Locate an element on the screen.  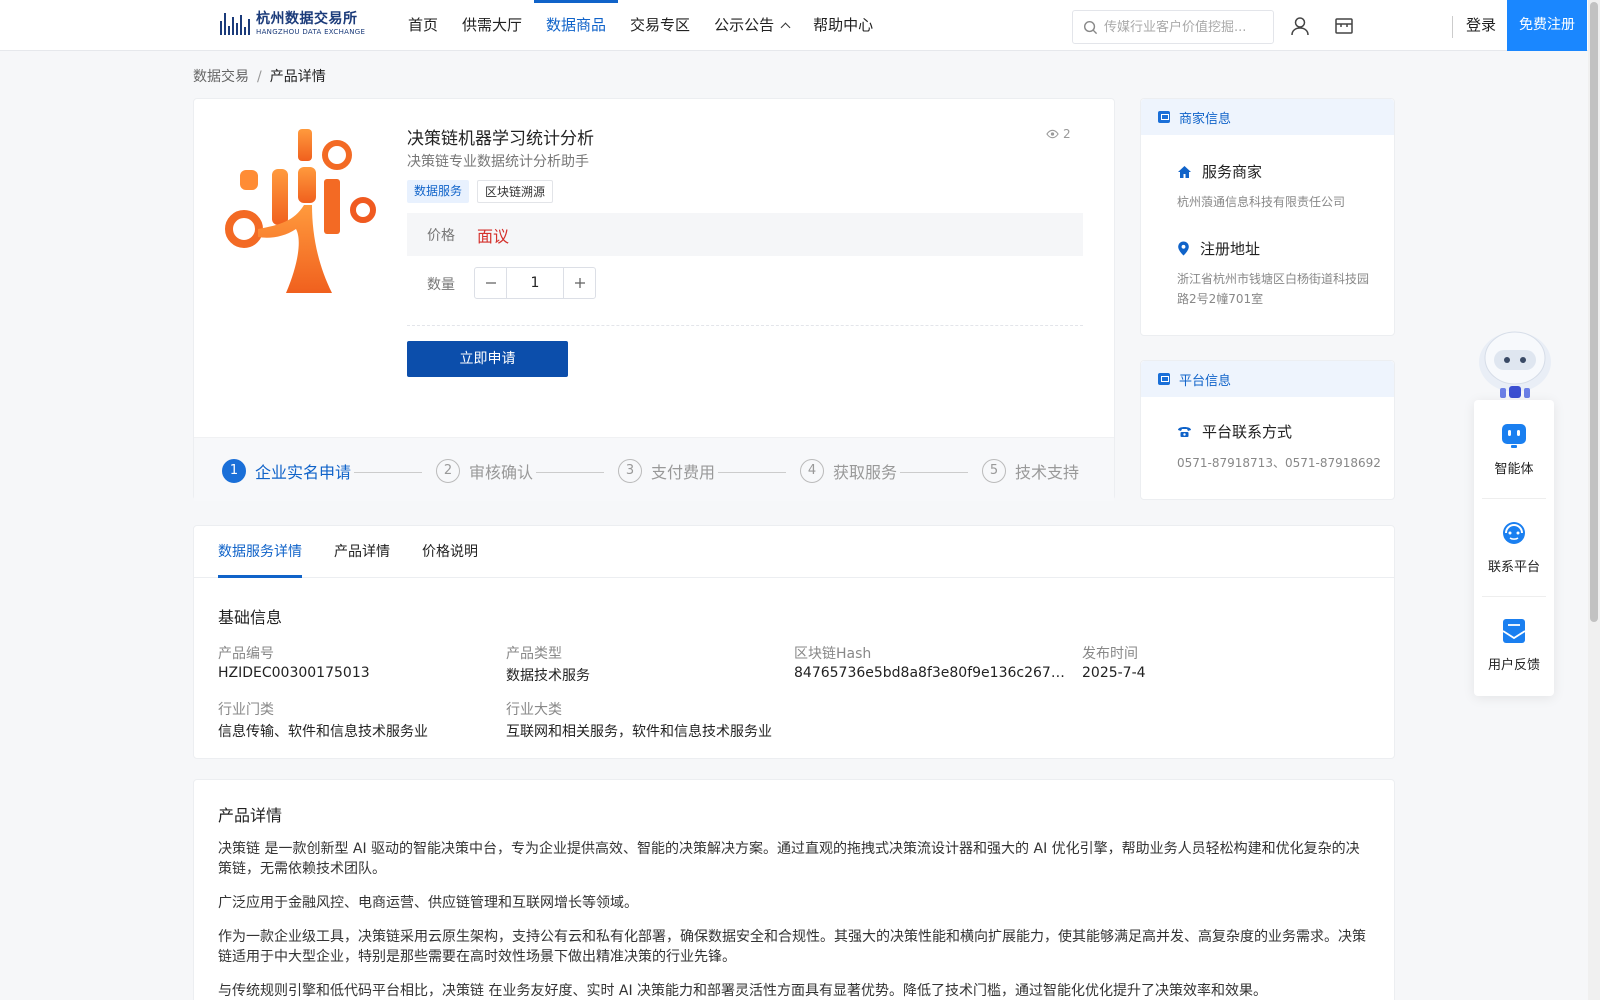
field-product-type-value: 数据技术服务 is located at coordinates (548, 676).